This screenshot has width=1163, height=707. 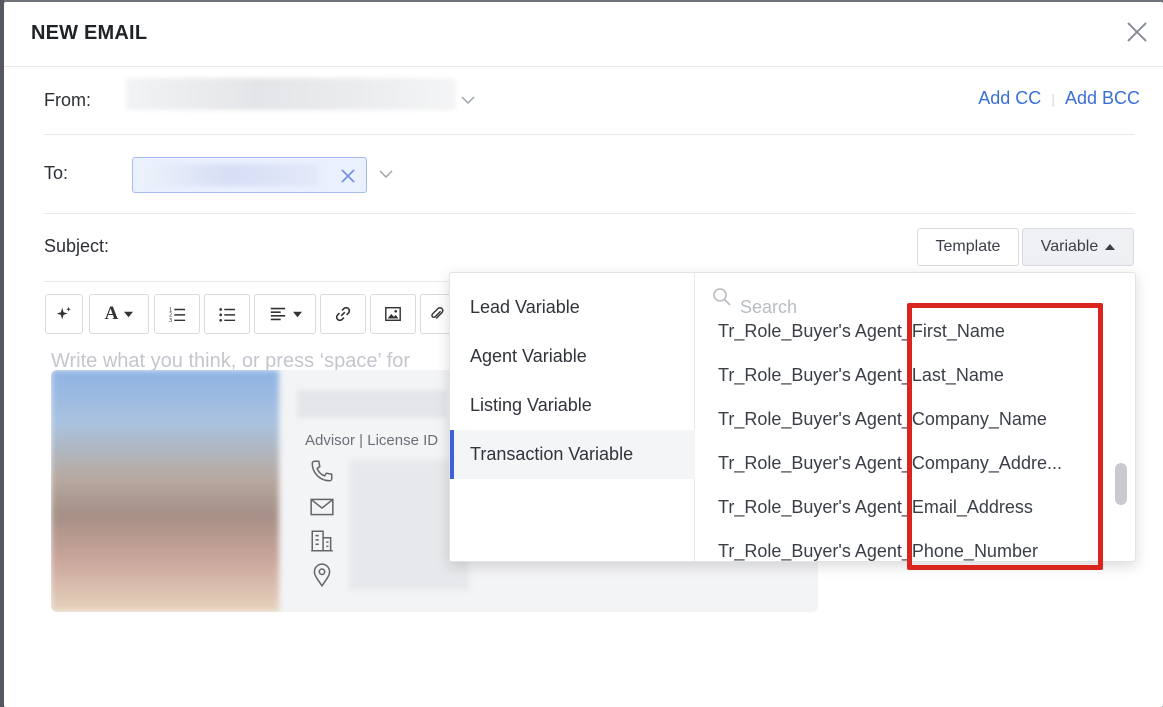 I want to click on category-listing-variable: Listing Variable, so click(x=572, y=405).